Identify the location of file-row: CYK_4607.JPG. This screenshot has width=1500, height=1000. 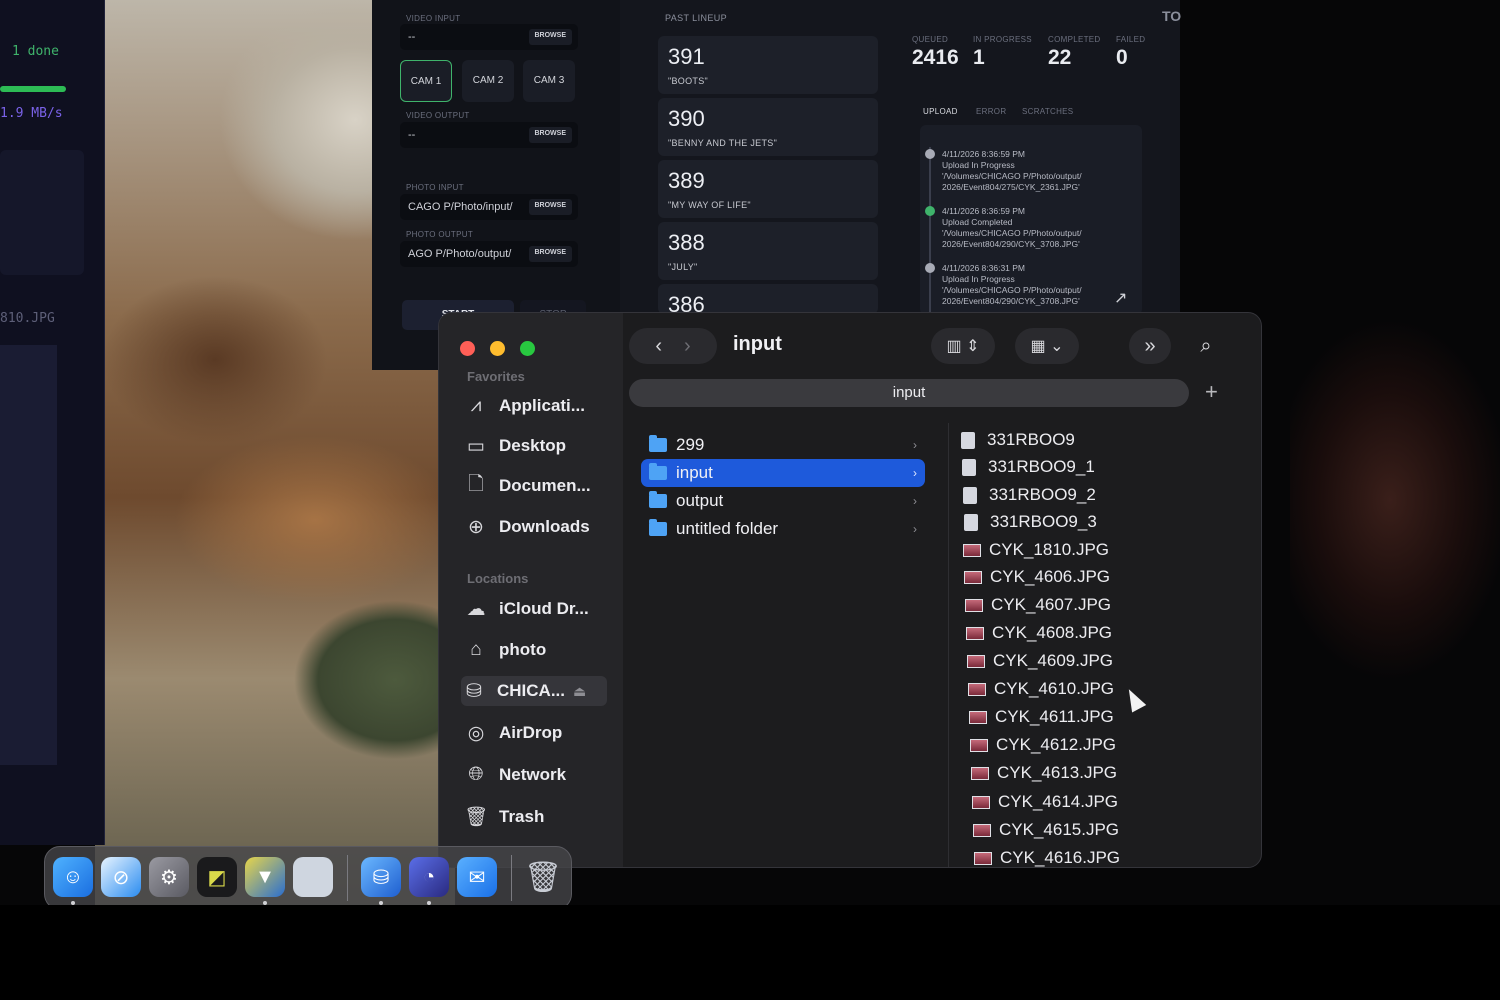
(1038, 605).